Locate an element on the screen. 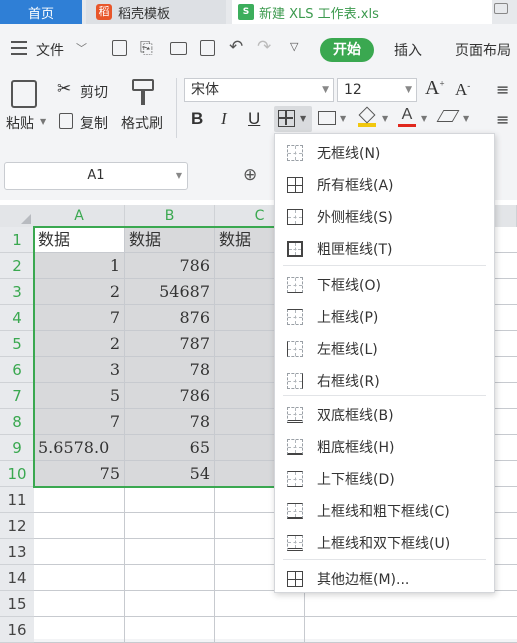 The width and height of the screenshot is (517, 643). column-header-a: A is located at coordinates (79, 216).